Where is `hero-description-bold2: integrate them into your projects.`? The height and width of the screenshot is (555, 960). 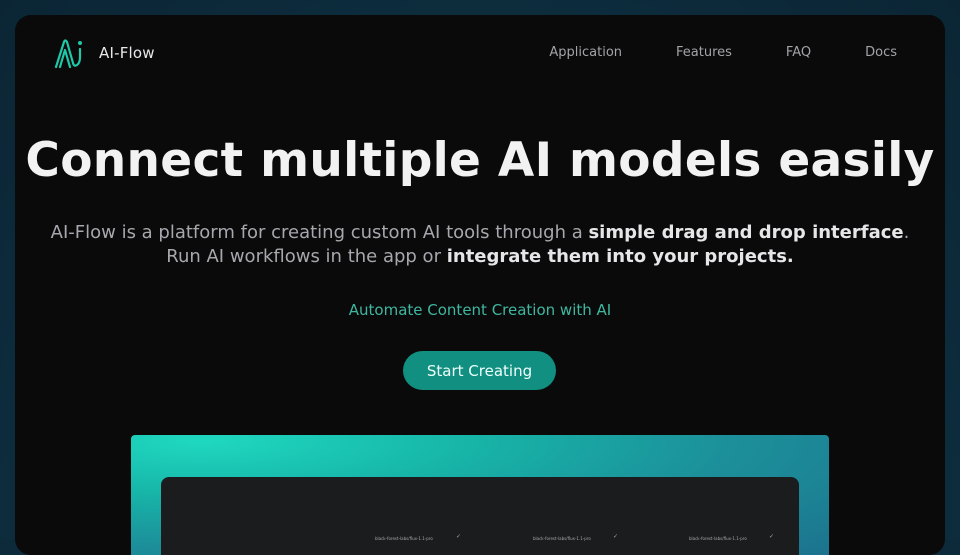 hero-description-bold2: integrate them into your projects. is located at coordinates (620, 256).